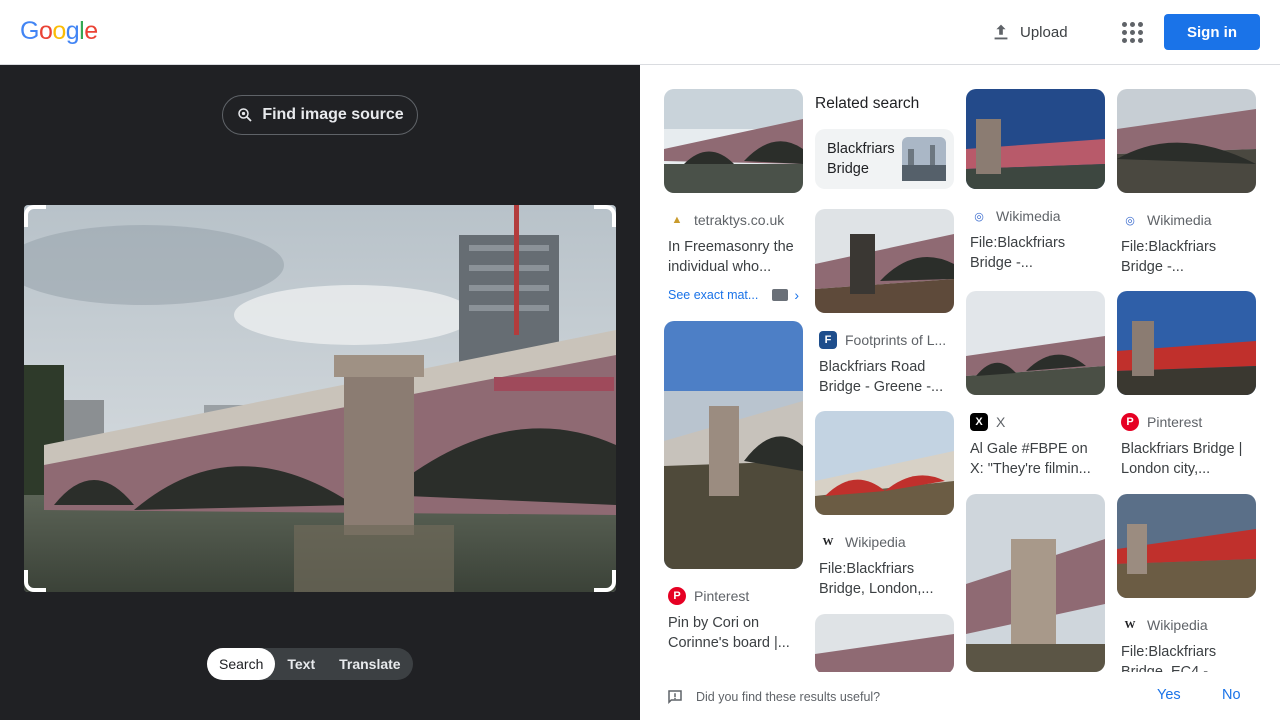 The height and width of the screenshot is (720, 1280). Describe the element at coordinates (35, 581) in the screenshot. I see `crop-handle-bottom-left` at that location.